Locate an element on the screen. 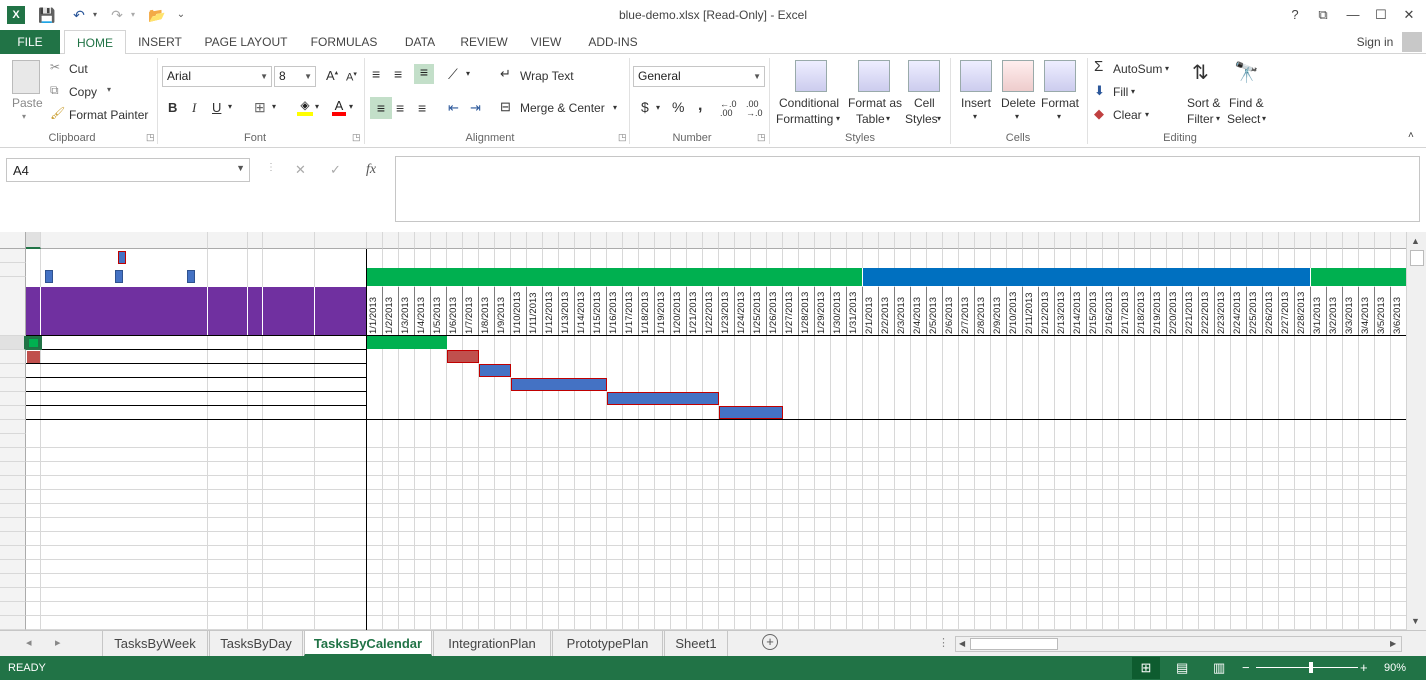 The width and height of the screenshot is (1426, 680). clipboard-dialog-launcher-icon: ◳ is located at coordinates (150, 137).